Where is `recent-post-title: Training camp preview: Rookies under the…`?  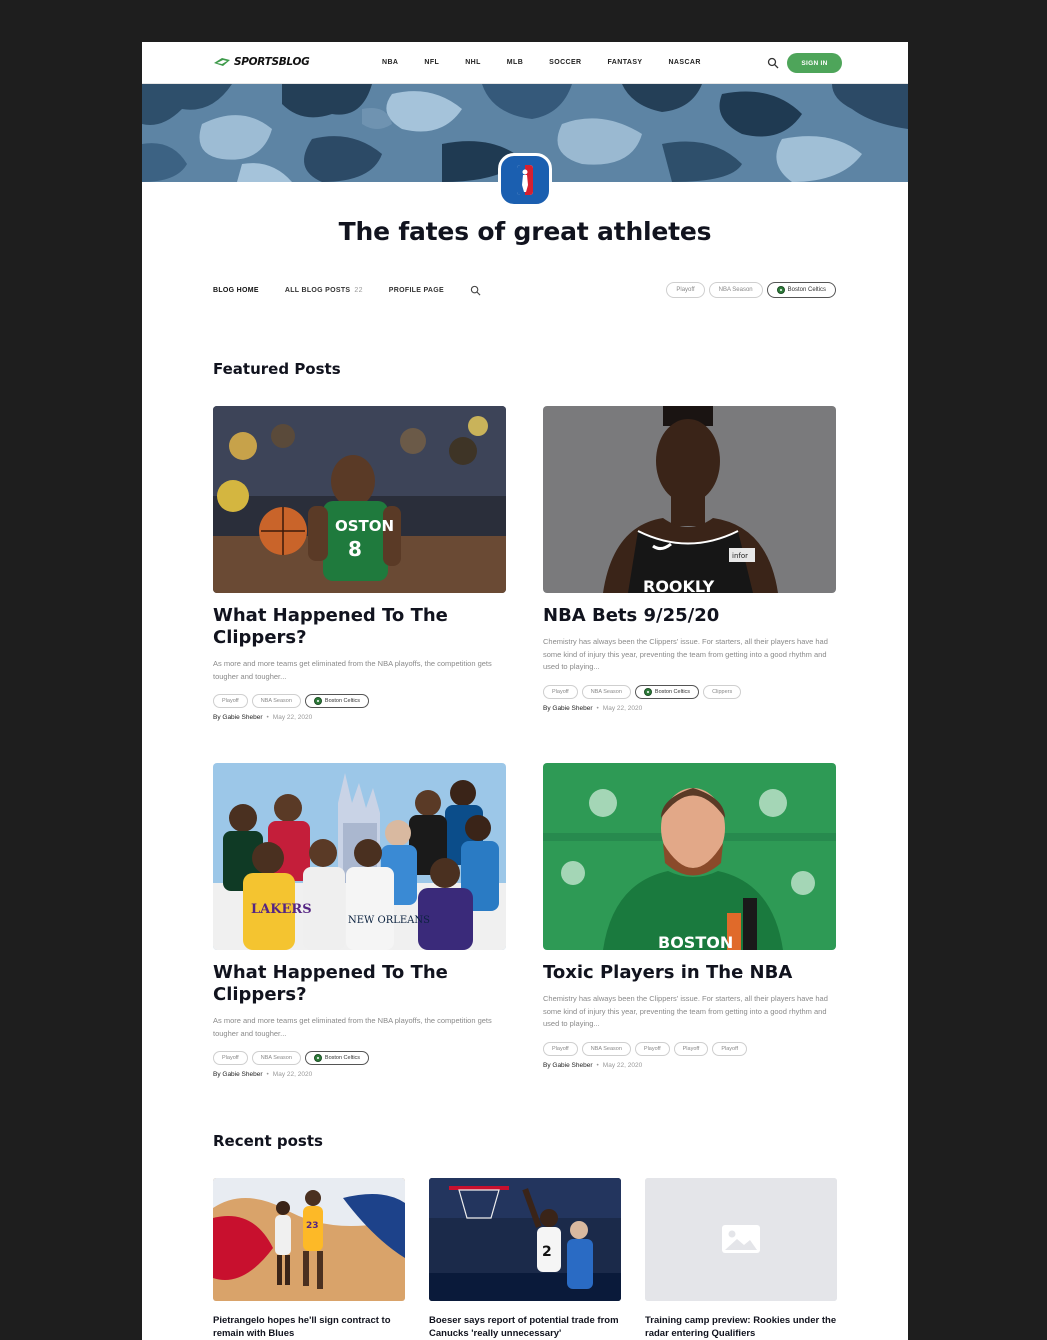 recent-post-title: Training camp preview: Rookies under the… is located at coordinates (741, 1327).